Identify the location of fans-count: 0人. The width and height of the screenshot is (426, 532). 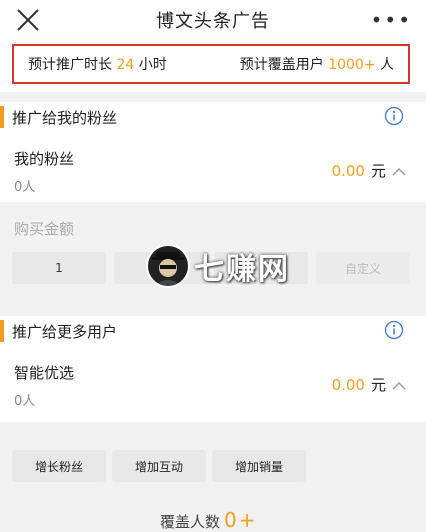
(25, 187).